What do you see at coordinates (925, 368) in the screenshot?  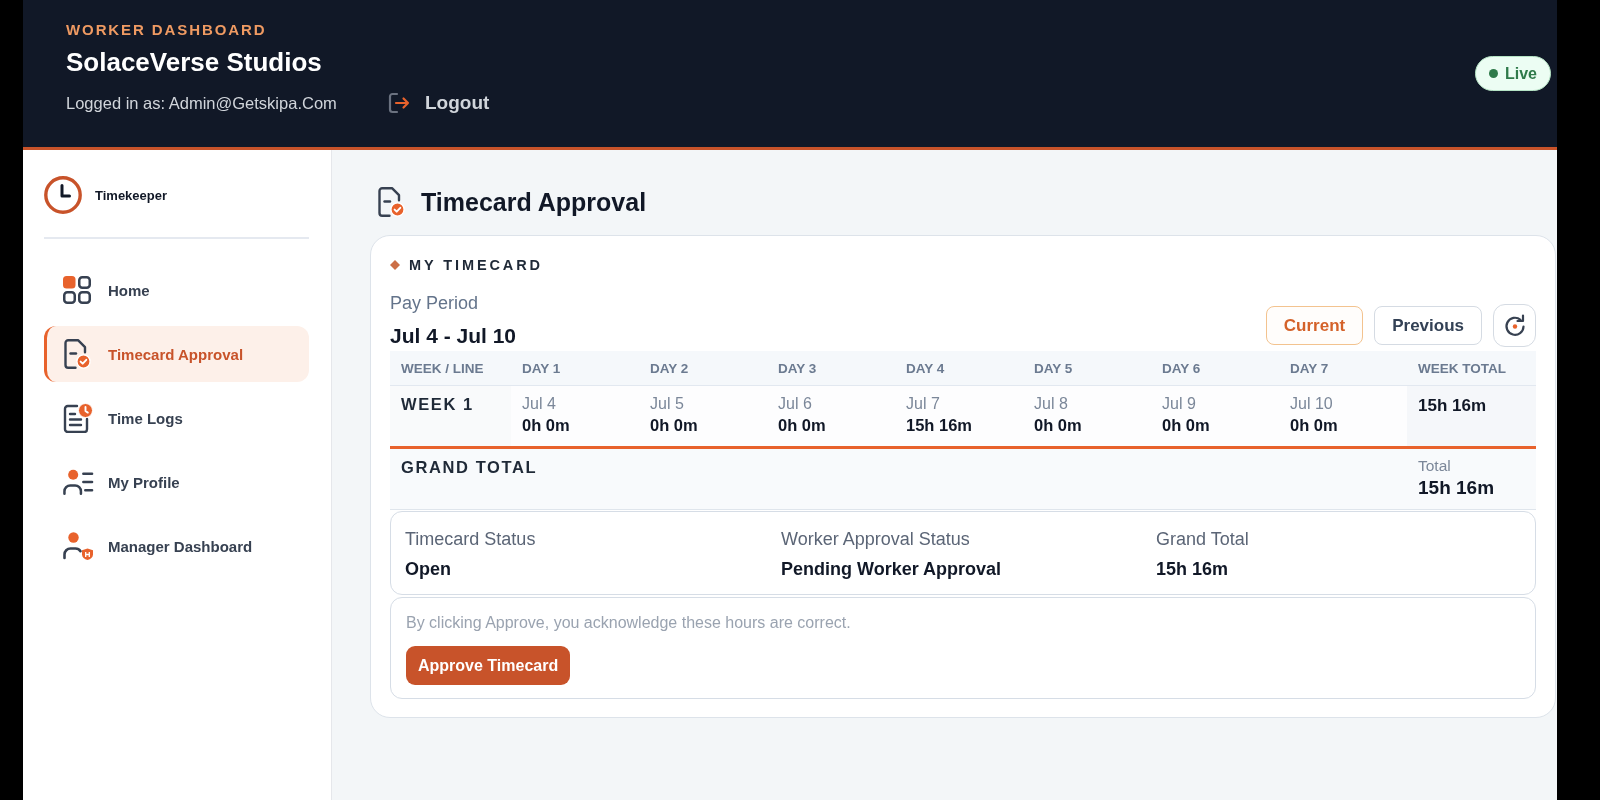 I see `column-header: DAY 4` at bounding box center [925, 368].